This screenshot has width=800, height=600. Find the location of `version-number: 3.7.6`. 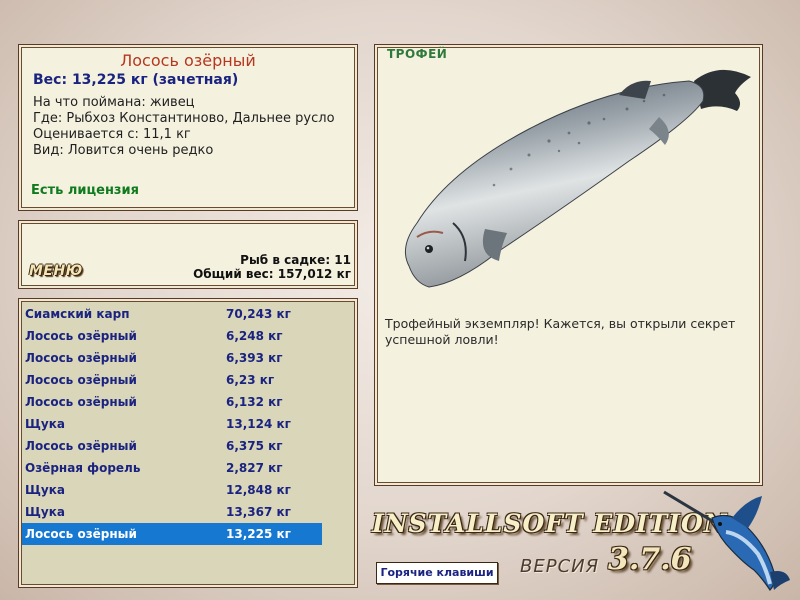

version-number: 3.7.6 is located at coordinates (650, 559).